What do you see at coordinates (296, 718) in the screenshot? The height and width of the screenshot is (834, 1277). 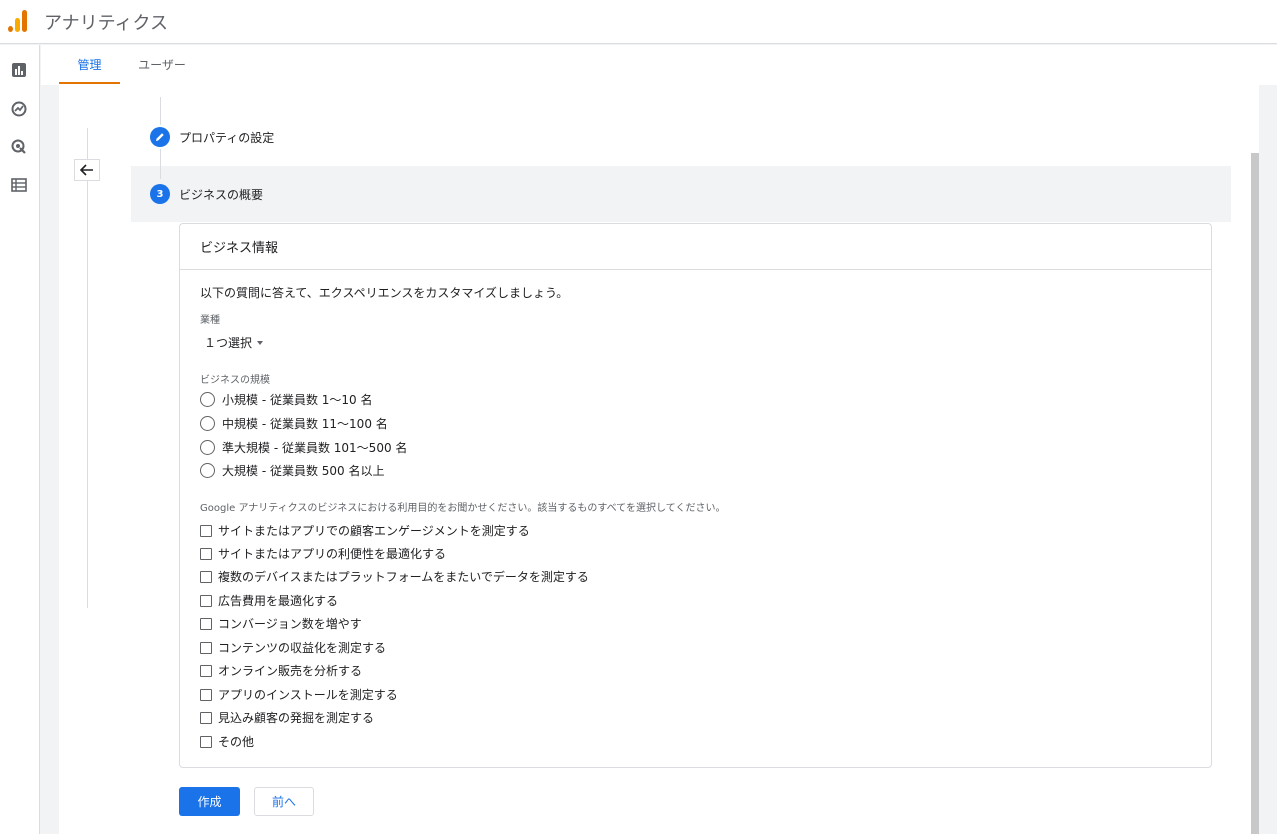 I see `checkbox-label: 見込み顧客の発掘を測定する` at bounding box center [296, 718].